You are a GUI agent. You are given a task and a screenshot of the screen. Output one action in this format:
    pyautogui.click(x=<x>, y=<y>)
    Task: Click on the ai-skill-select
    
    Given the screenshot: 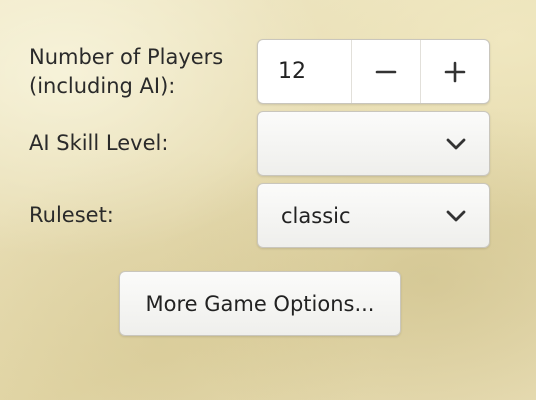 What is the action you would take?
    pyautogui.click(x=373, y=143)
    